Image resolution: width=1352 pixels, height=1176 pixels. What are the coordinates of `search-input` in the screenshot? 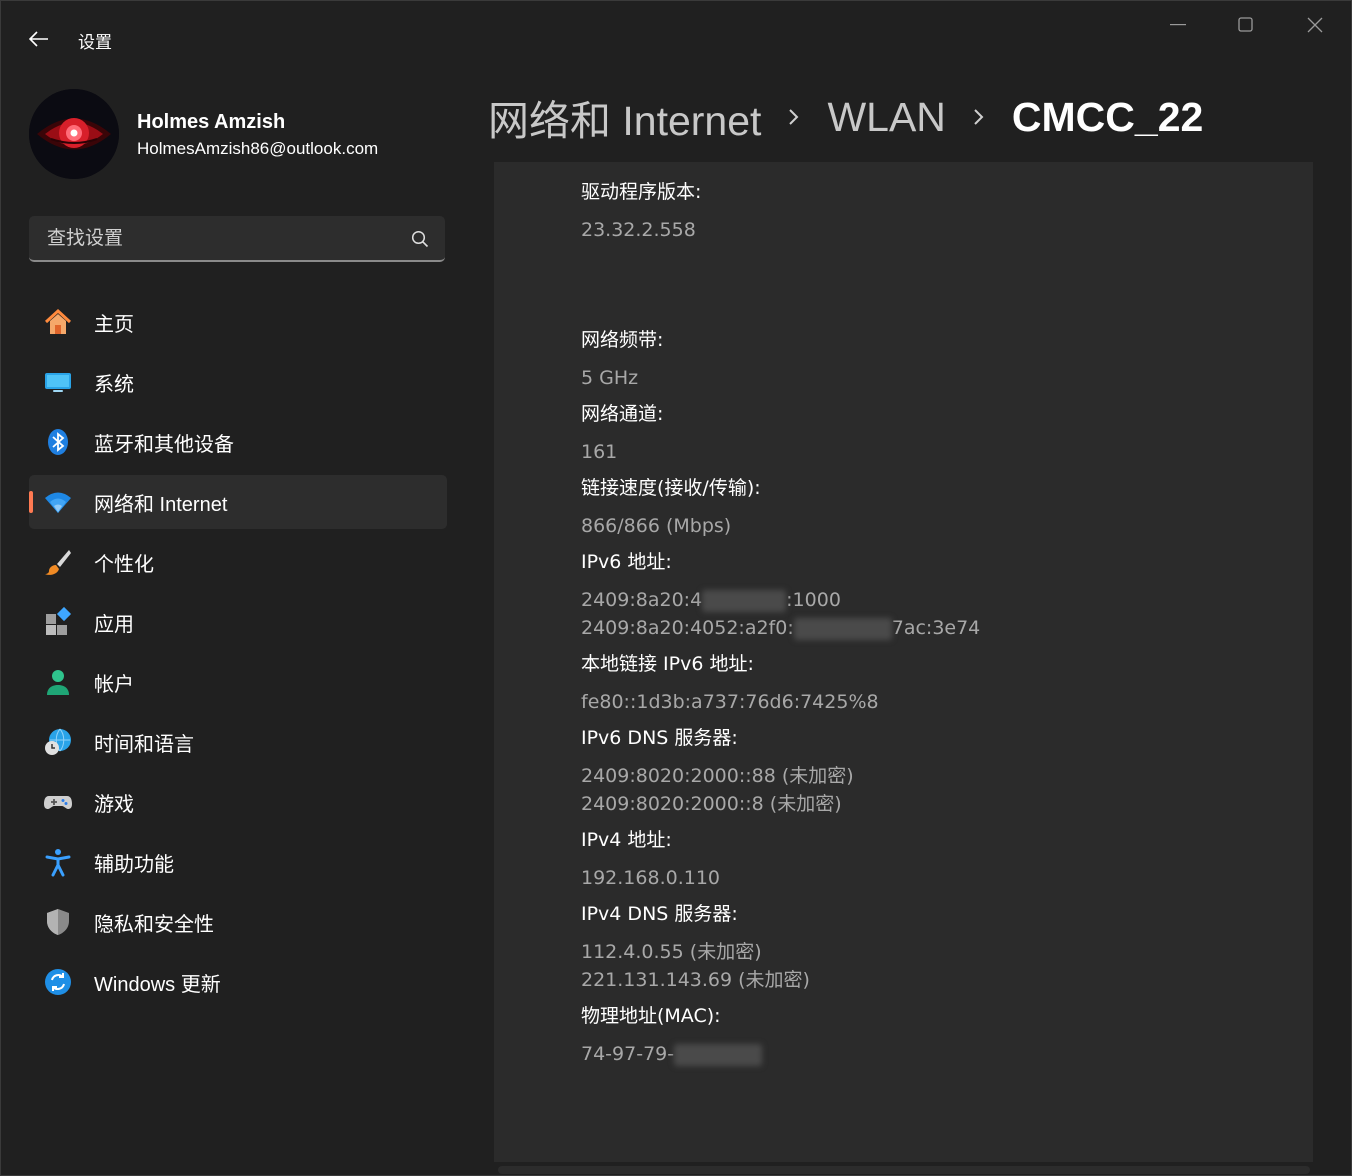 It's located at (217, 239).